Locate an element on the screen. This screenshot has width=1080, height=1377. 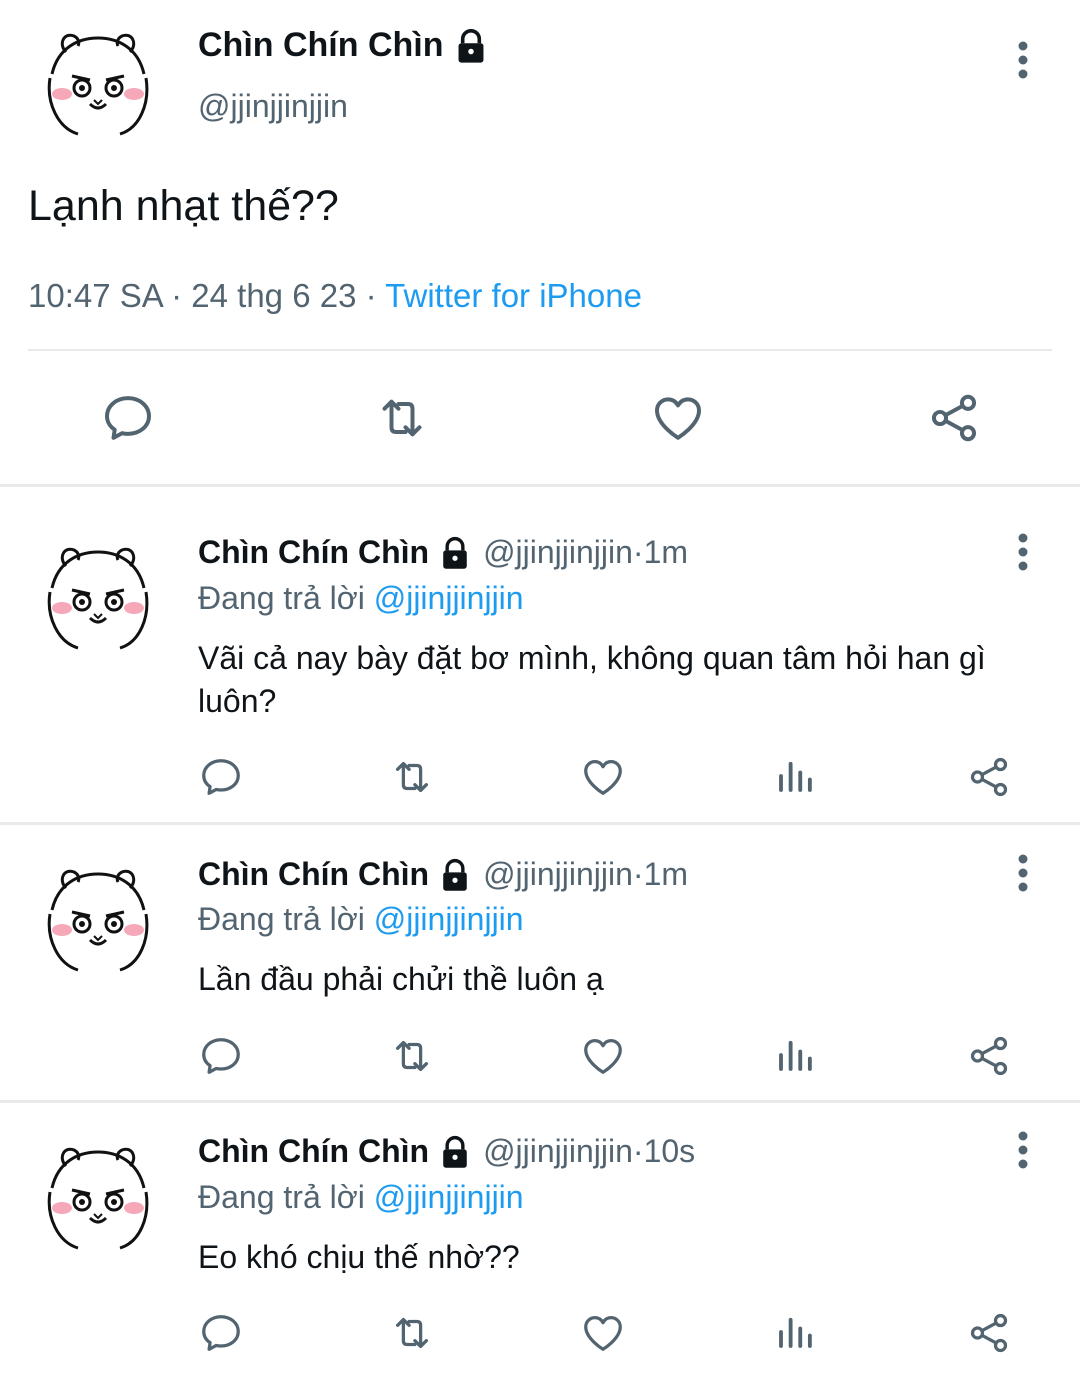
tweet-time: 10:47 SA is located at coordinates (95, 295).